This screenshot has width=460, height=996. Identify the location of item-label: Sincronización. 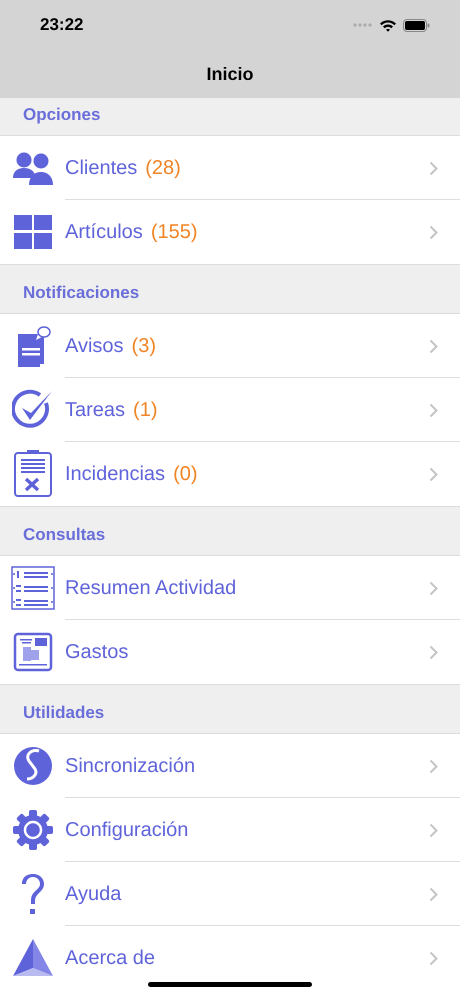
(130, 766).